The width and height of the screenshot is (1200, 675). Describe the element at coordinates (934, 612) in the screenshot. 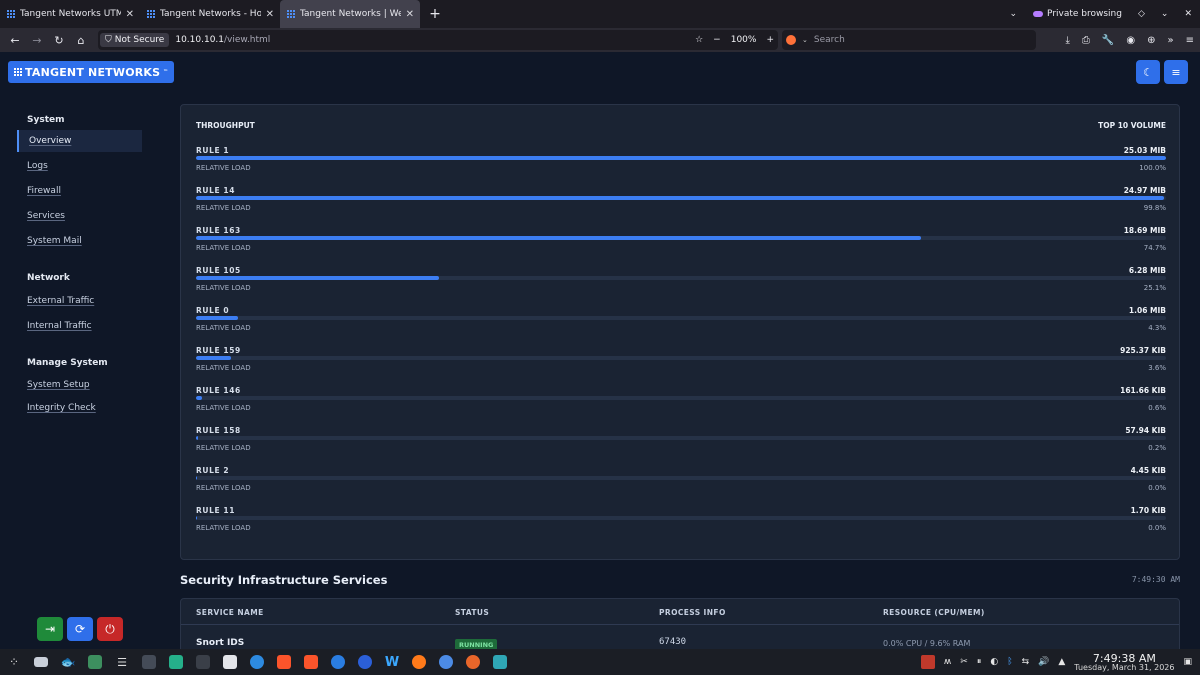

I see `column-header-resource: RESOURCE (CPU/MEM)` at that location.